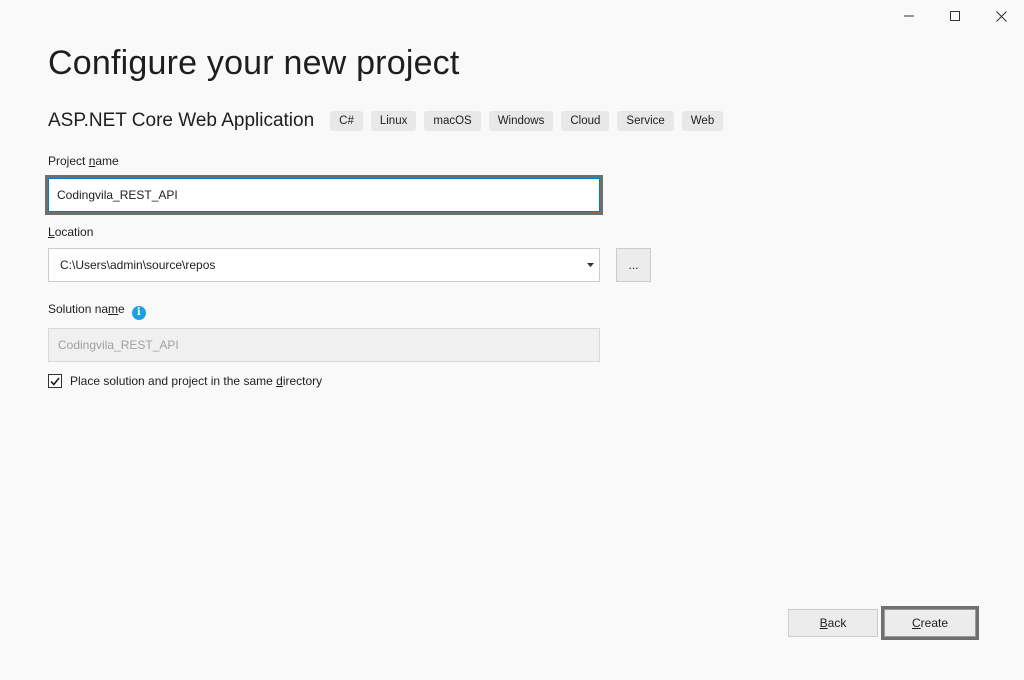 The image size is (1024, 680). I want to click on tag-service: Service, so click(645, 121).